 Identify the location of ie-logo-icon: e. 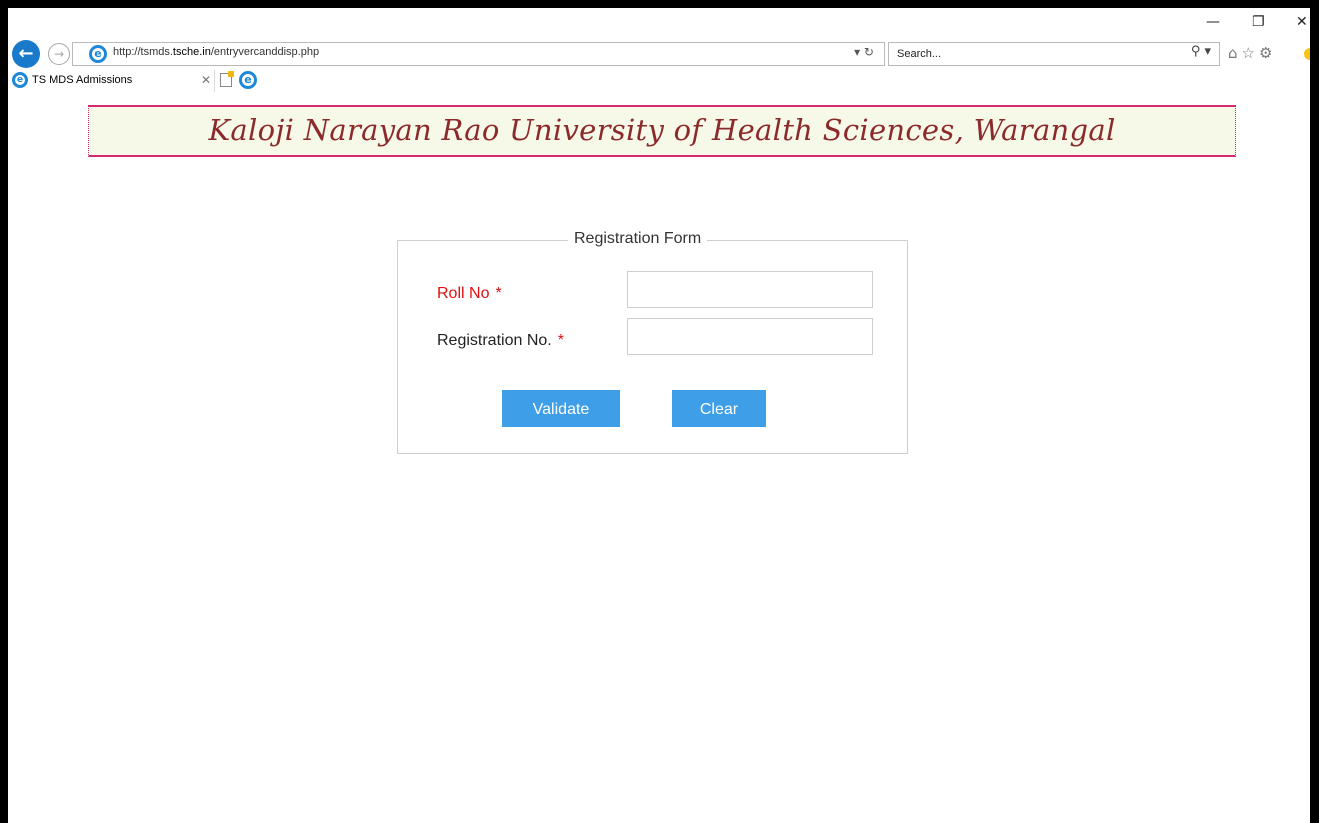
(98, 54).